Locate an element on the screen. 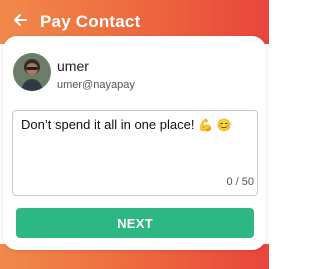  next-button: NEXT is located at coordinates (135, 223).